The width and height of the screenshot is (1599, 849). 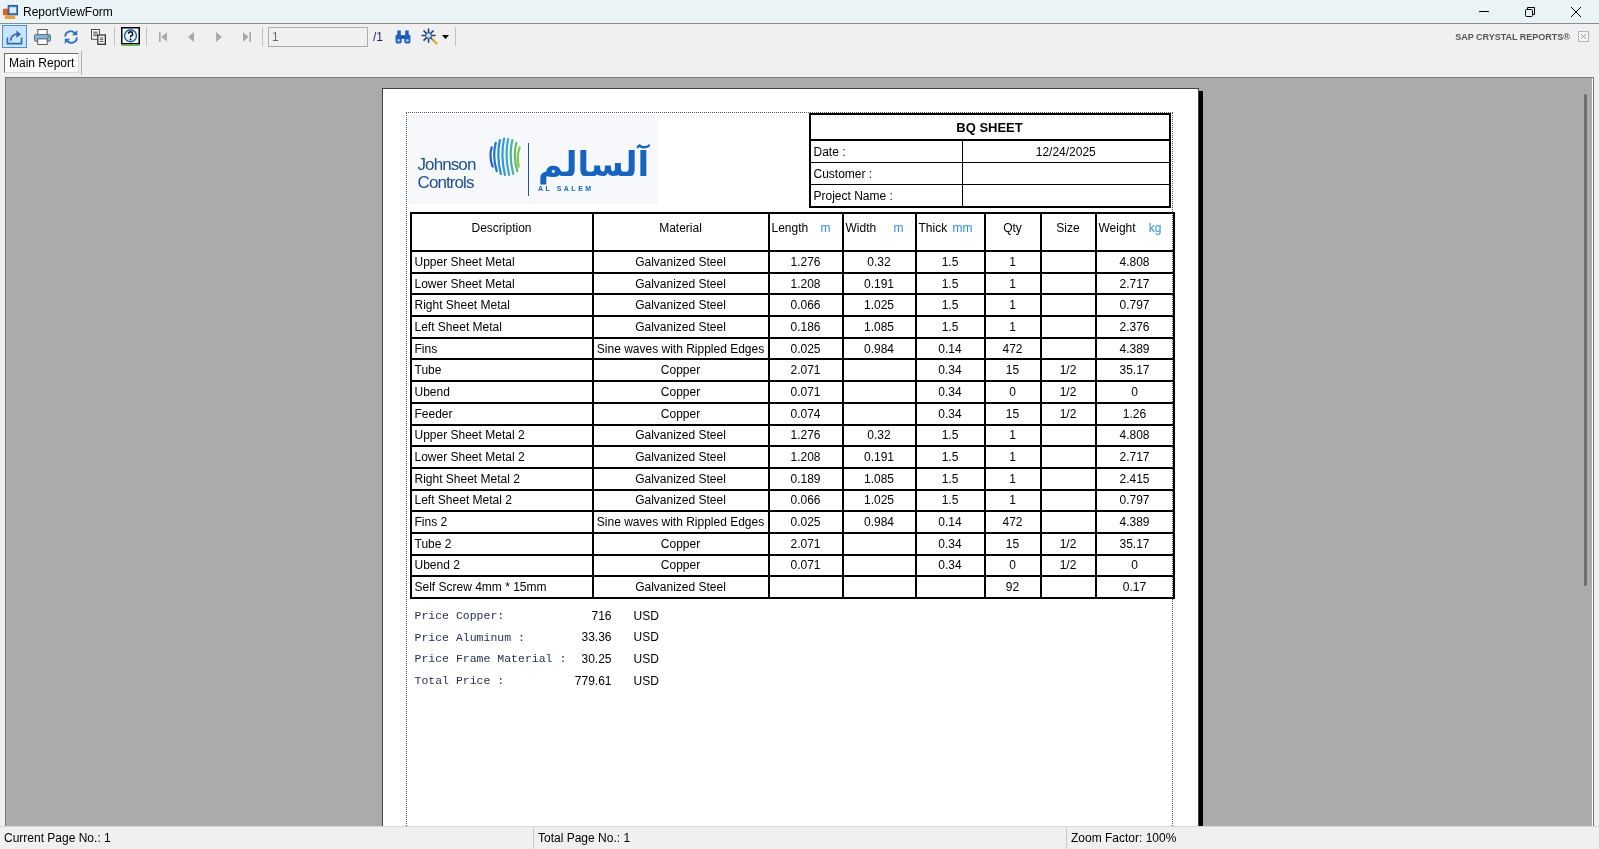 I want to click on tray-arrow-icon, so click(x=14, y=36).